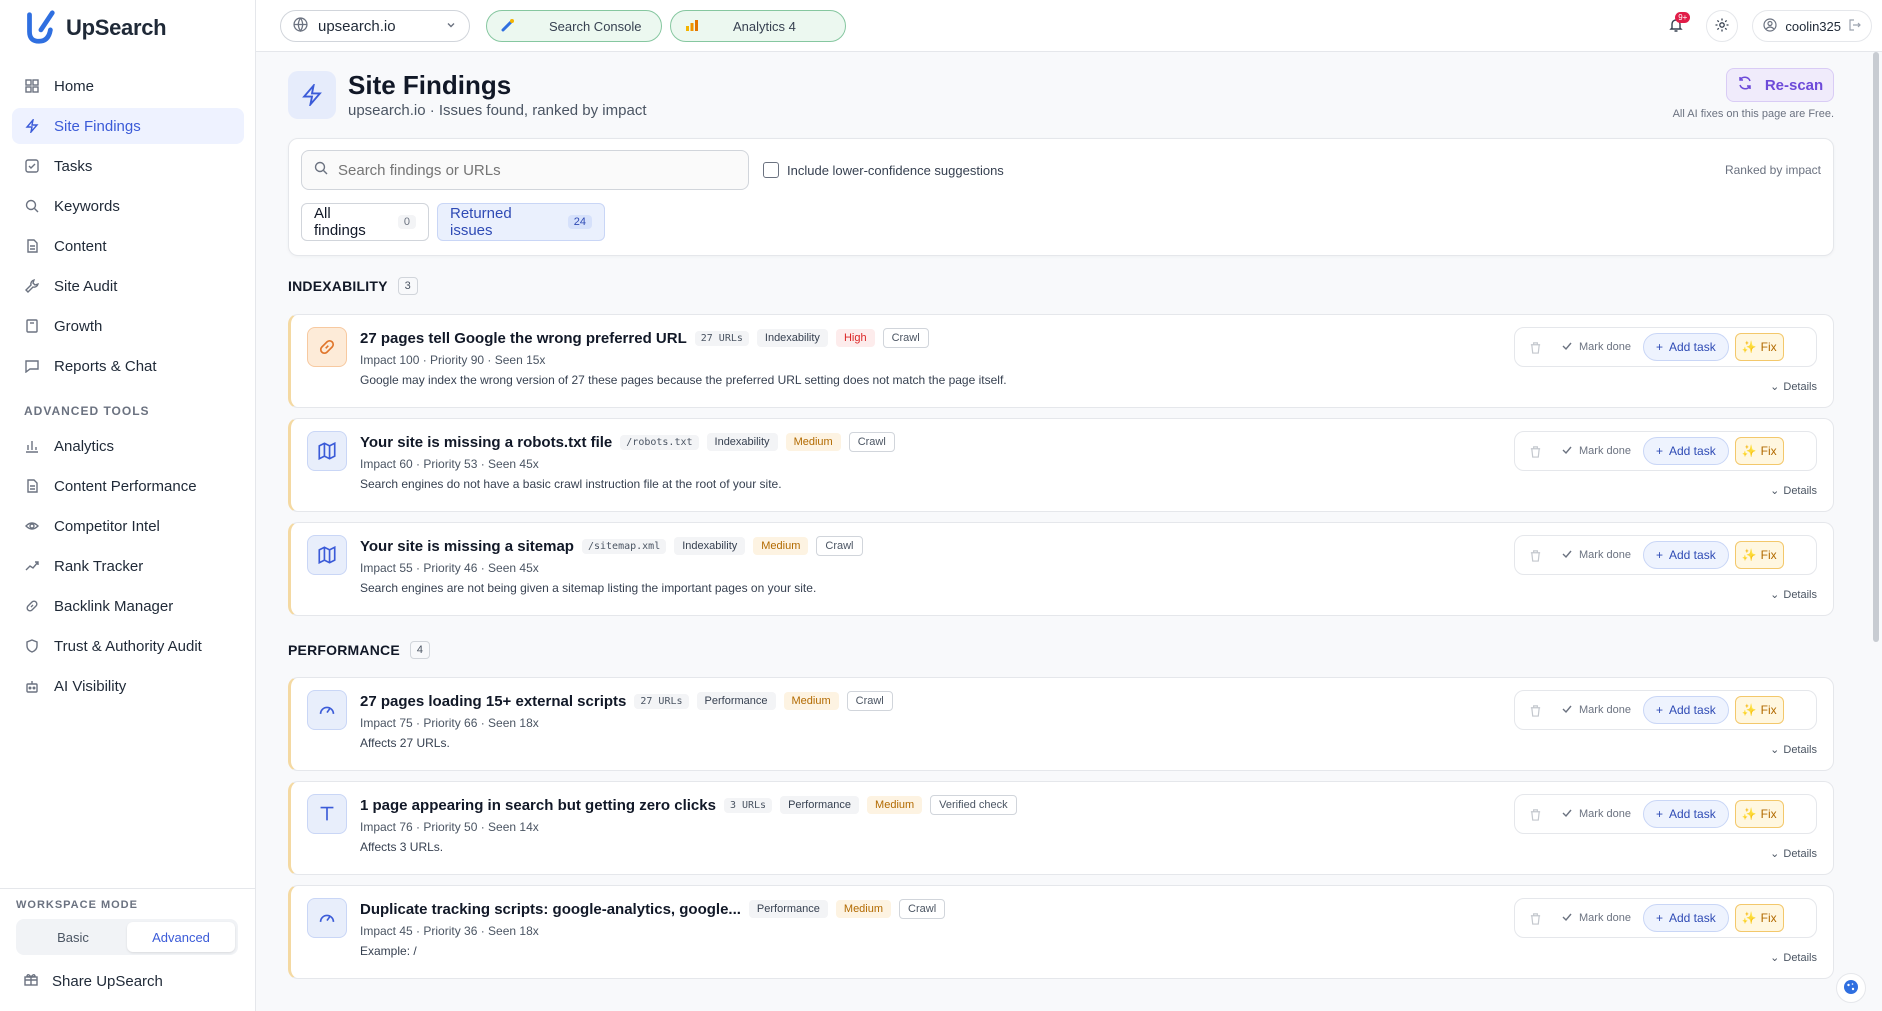 This screenshot has height=1011, width=1882. What do you see at coordinates (128, 206) in the screenshot?
I see `sidebar-item-keywords: Keywords` at bounding box center [128, 206].